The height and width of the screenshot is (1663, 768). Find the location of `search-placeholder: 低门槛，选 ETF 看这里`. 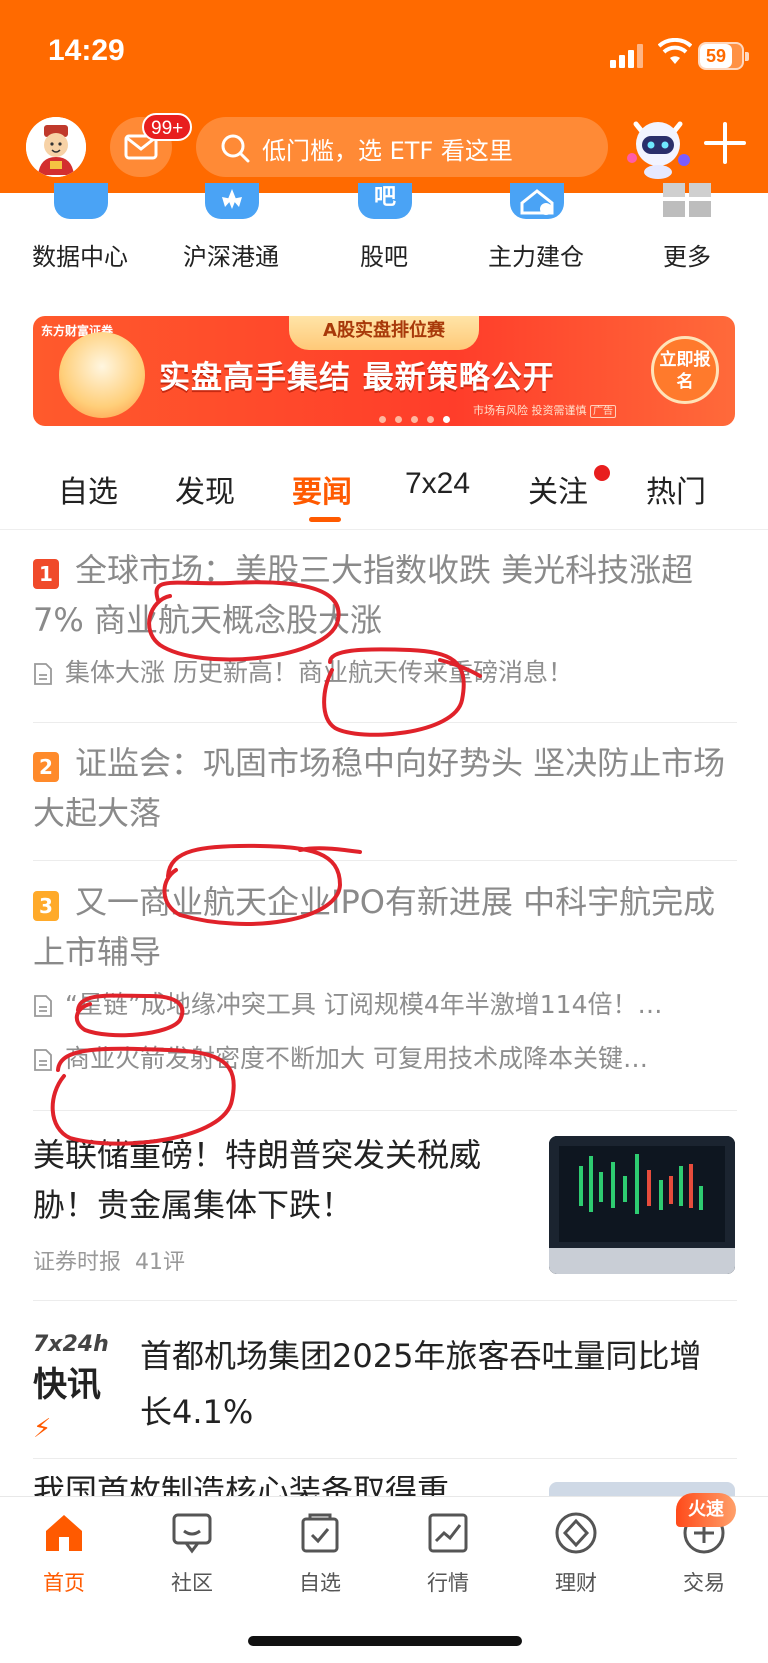

search-placeholder: 低门槛，选 ETF 看这里 is located at coordinates (387, 151).